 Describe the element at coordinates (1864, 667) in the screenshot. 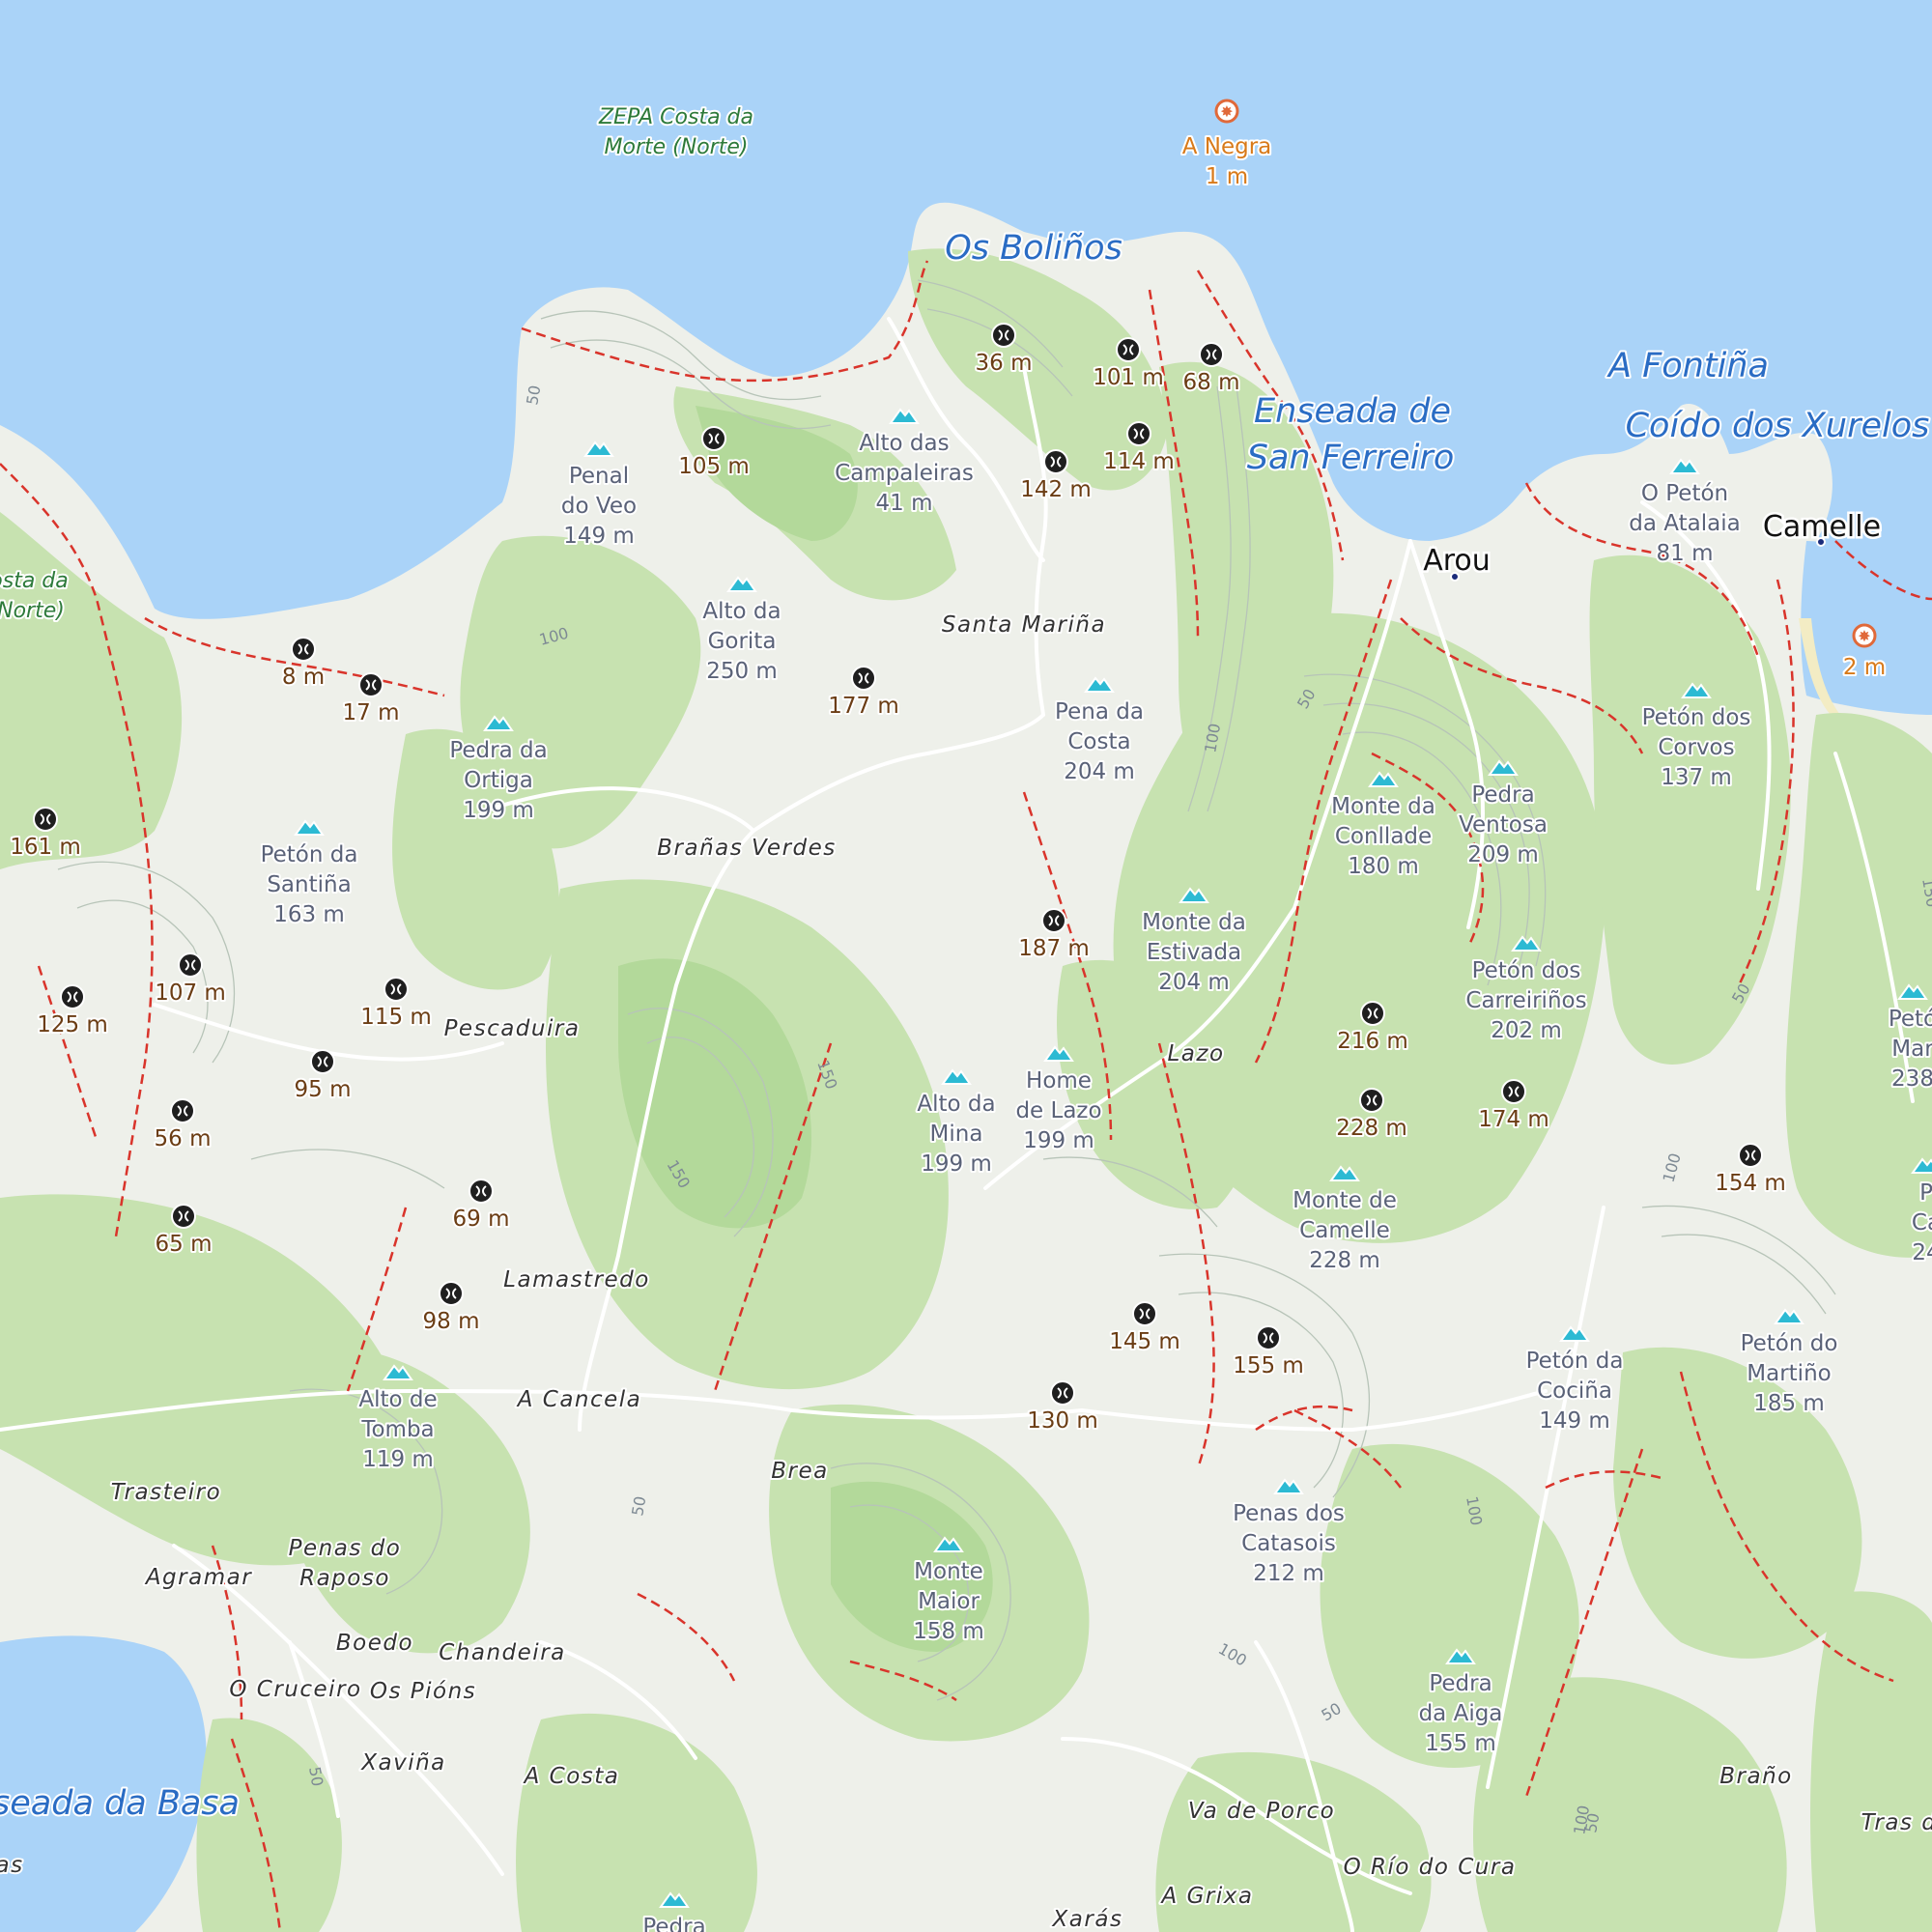

I see `hazard-elevation: 2 m` at that location.